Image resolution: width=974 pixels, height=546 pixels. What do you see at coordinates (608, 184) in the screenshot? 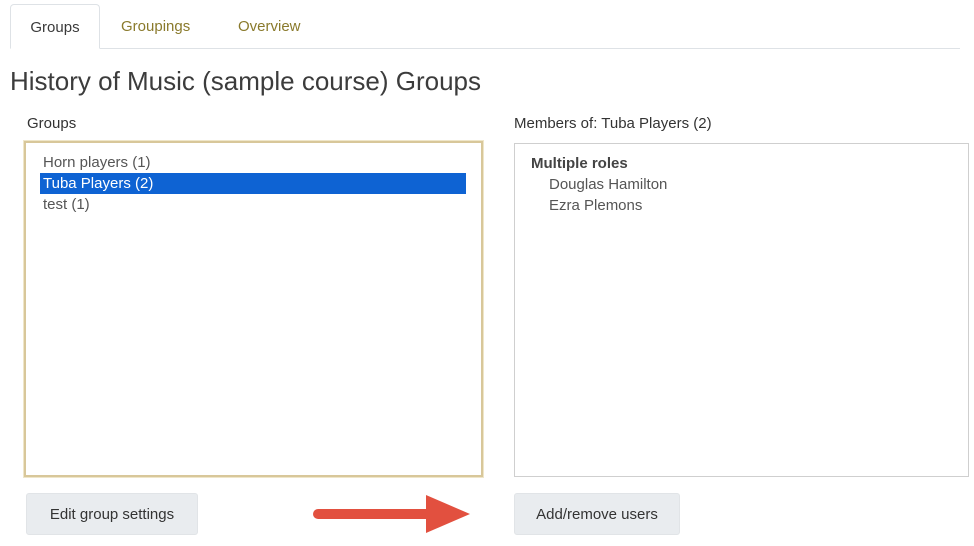
I see `member-douglas-hamilton: Douglas Hamilton` at bounding box center [608, 184].